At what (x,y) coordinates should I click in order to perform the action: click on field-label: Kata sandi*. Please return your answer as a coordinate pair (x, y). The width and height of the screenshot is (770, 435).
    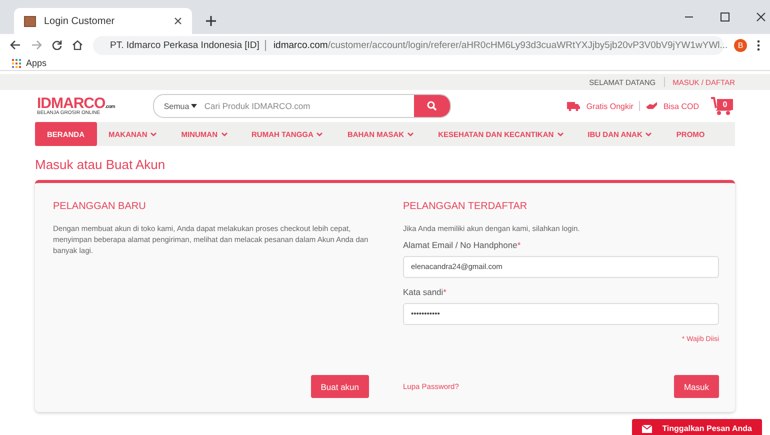
    Looking at the image, I should click on (425, 291).